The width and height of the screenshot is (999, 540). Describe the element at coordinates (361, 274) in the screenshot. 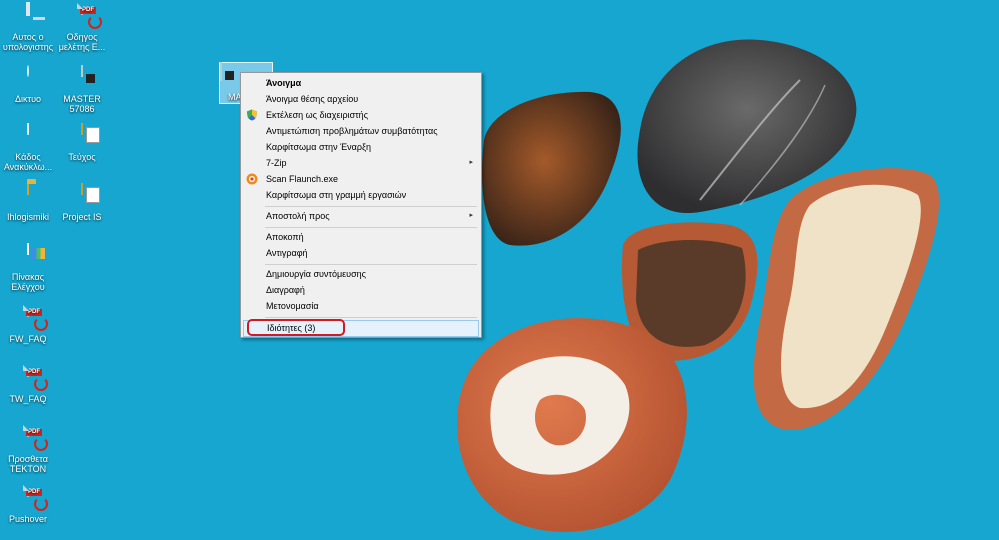

I see `menu-item-create-shortcut: Δημιουργία συντόμευσης` at that location.